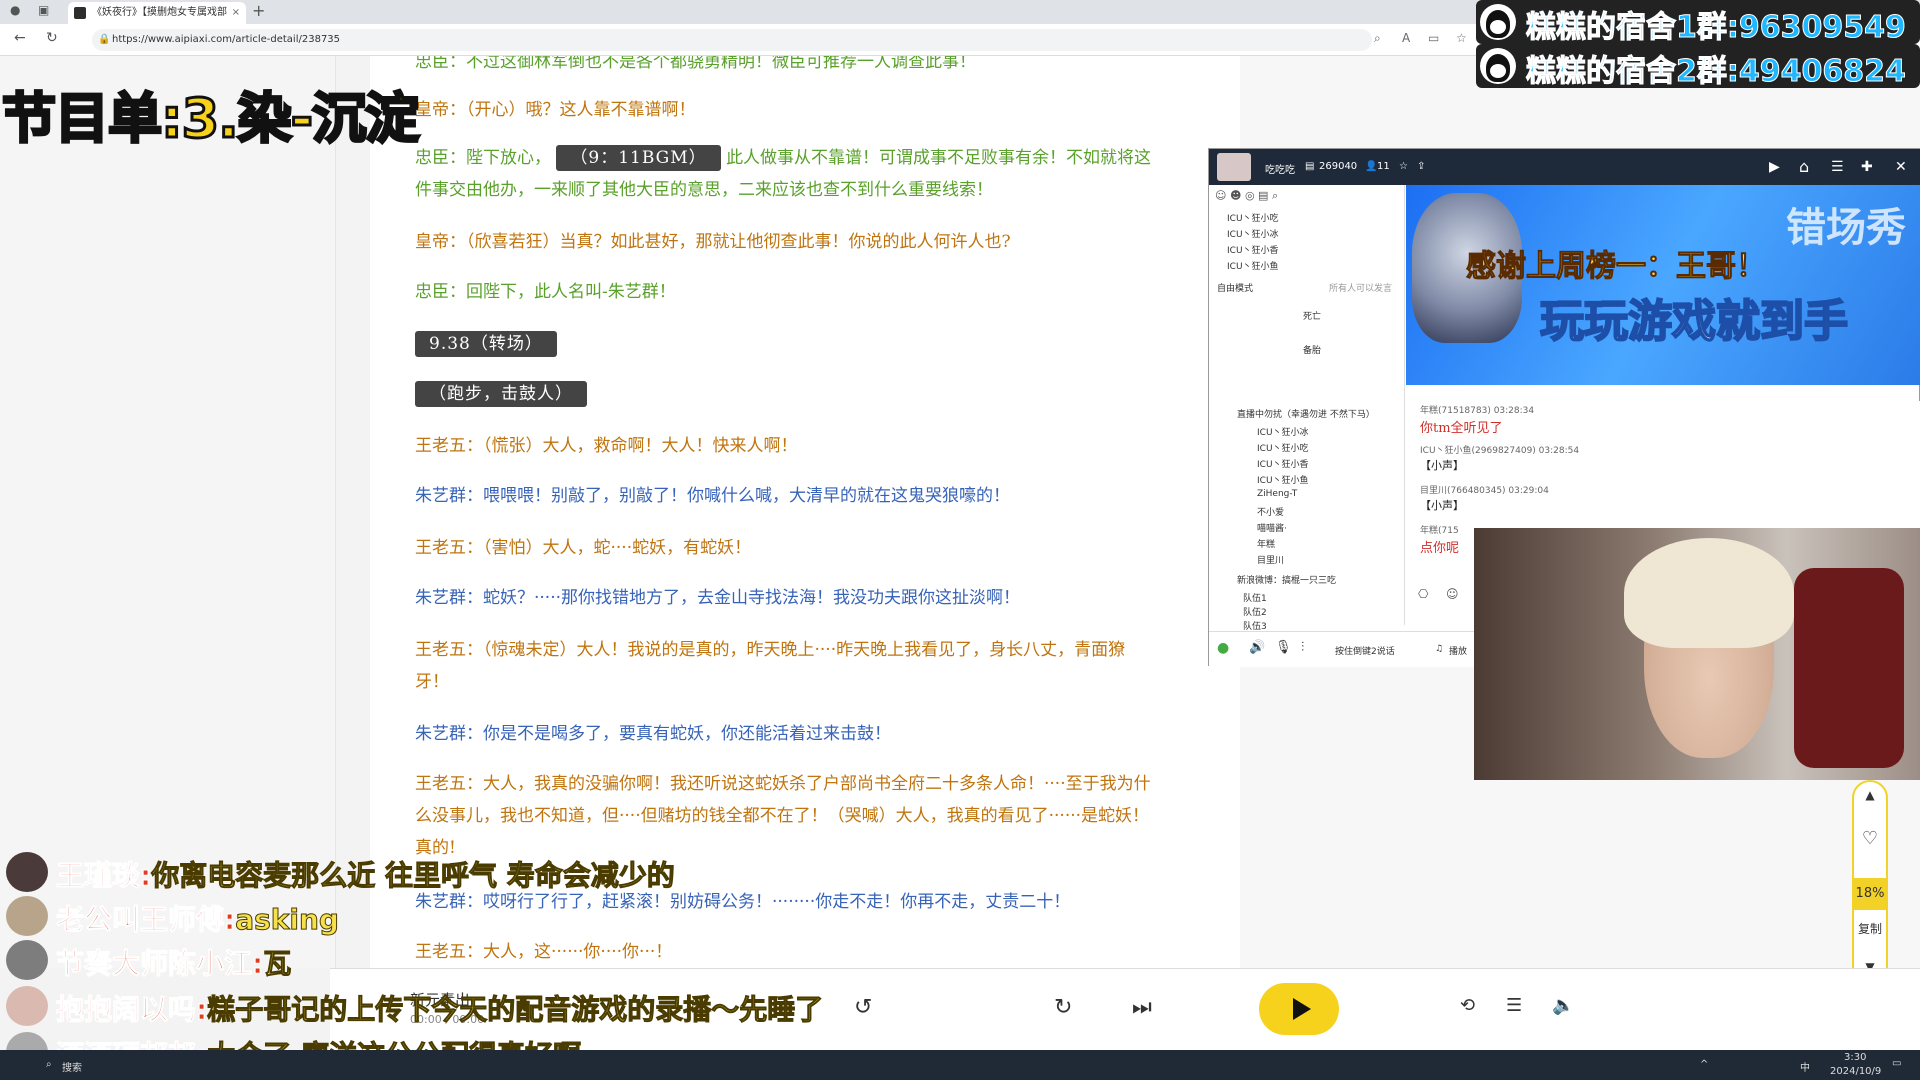 This screenshot has width=1920, height=1080. Describe the element at coordinates (1855, 1057) in the screenshot. I see `clock-time: 3:30` at that location.